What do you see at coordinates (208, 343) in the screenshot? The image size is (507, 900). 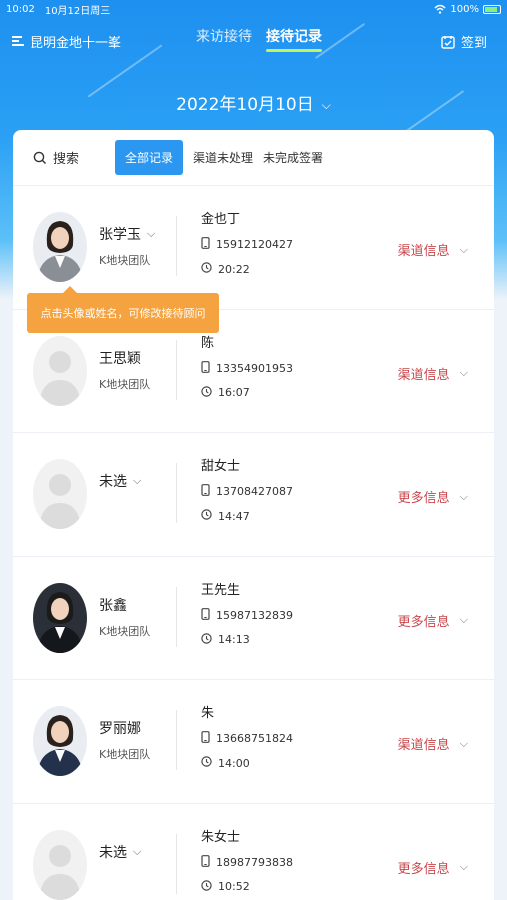 I see `visitor-name: 陈` at bounding box center [208, 343].